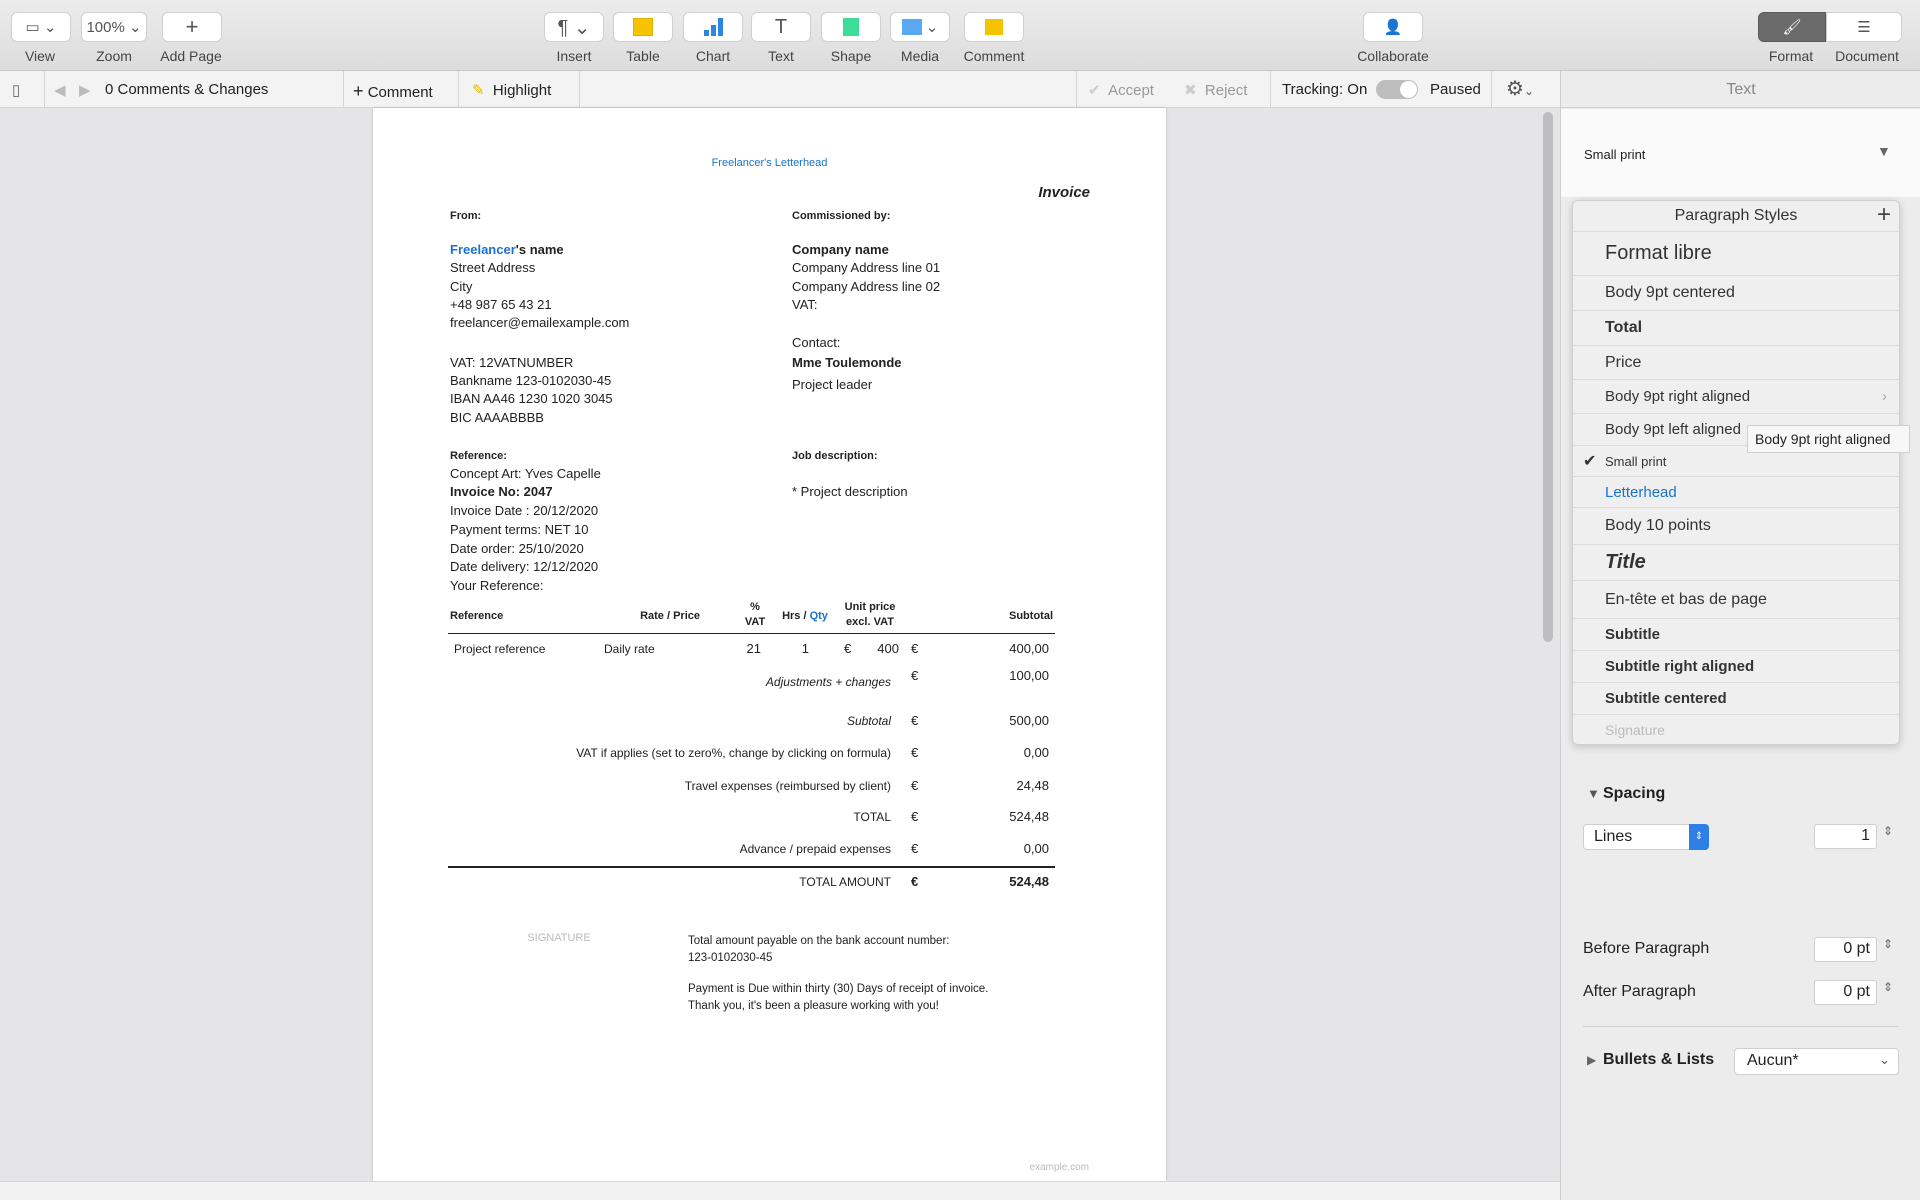 The image size is (1920, 1200). What do you see at coordinates (559, 938) in the screenshot?
I see `signature-placeholder: SIGNATURE` at bounding box center [559, 938].